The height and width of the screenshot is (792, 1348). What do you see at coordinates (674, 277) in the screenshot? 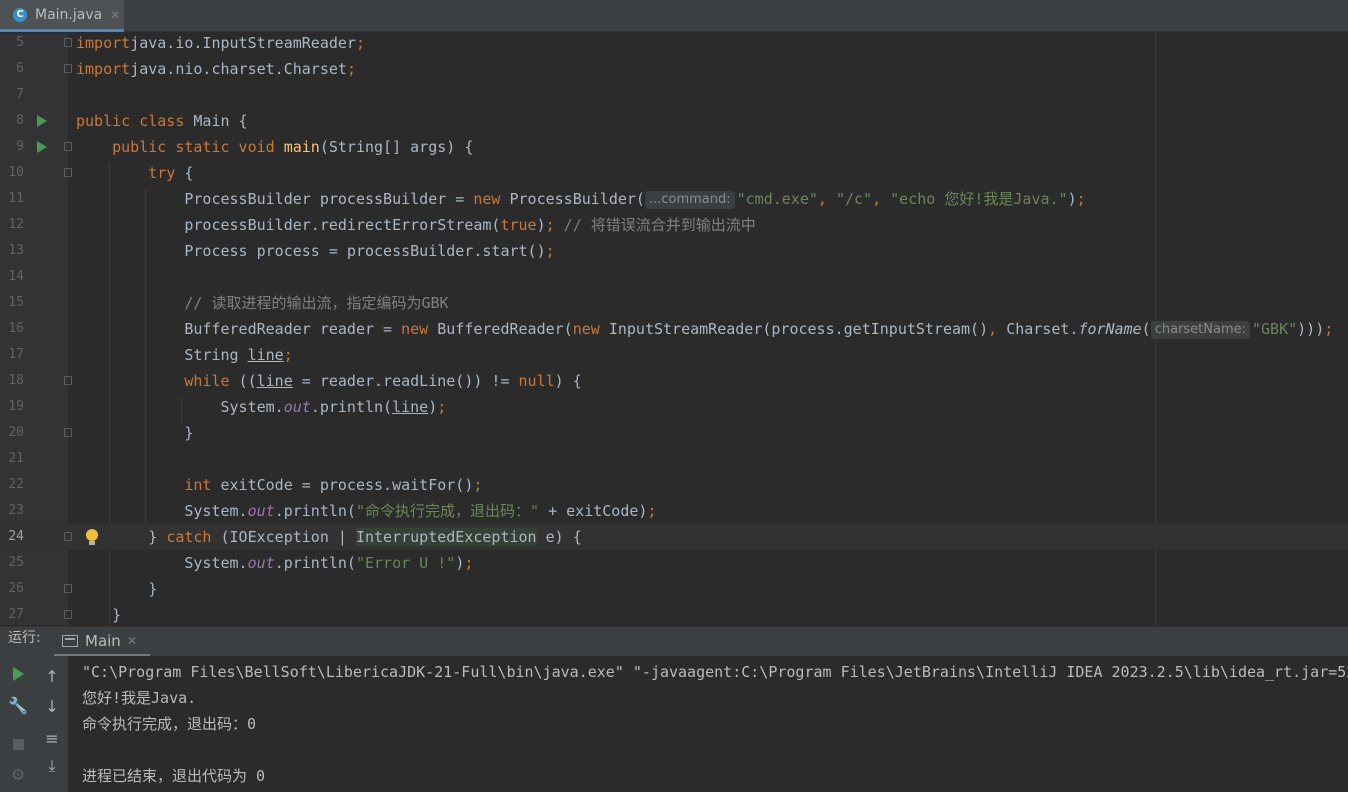
I see `code-line: 14` at bounding box center [674, 277].